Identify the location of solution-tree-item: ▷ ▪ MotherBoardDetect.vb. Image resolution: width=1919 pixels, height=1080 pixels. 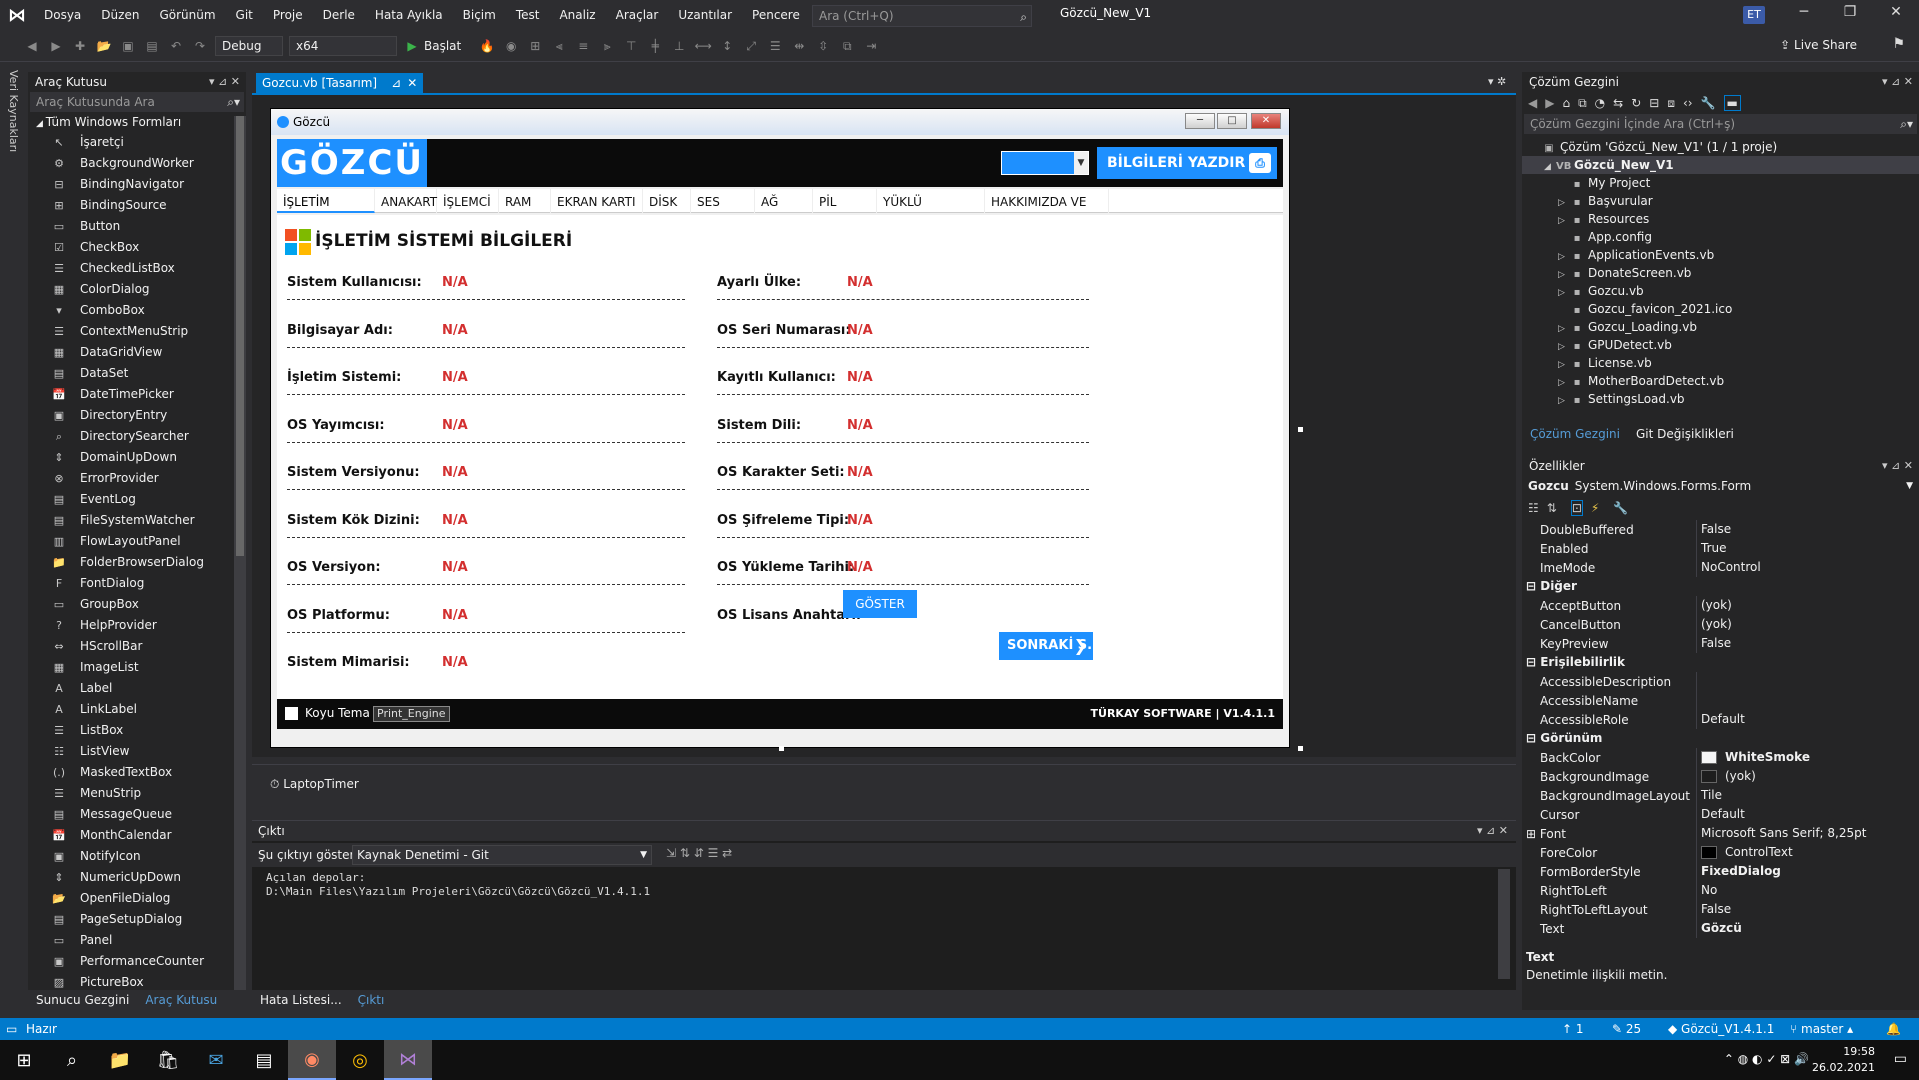
(1720, 381).